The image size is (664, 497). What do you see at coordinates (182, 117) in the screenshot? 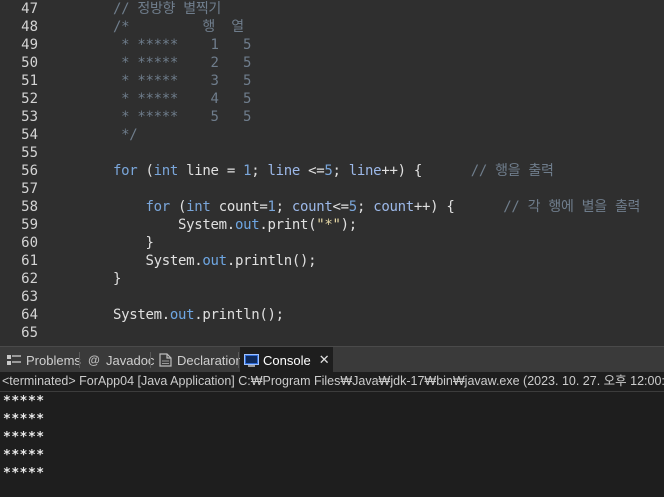
I see `code-text: * ***** 5 5` at bounding box center [182, 117].